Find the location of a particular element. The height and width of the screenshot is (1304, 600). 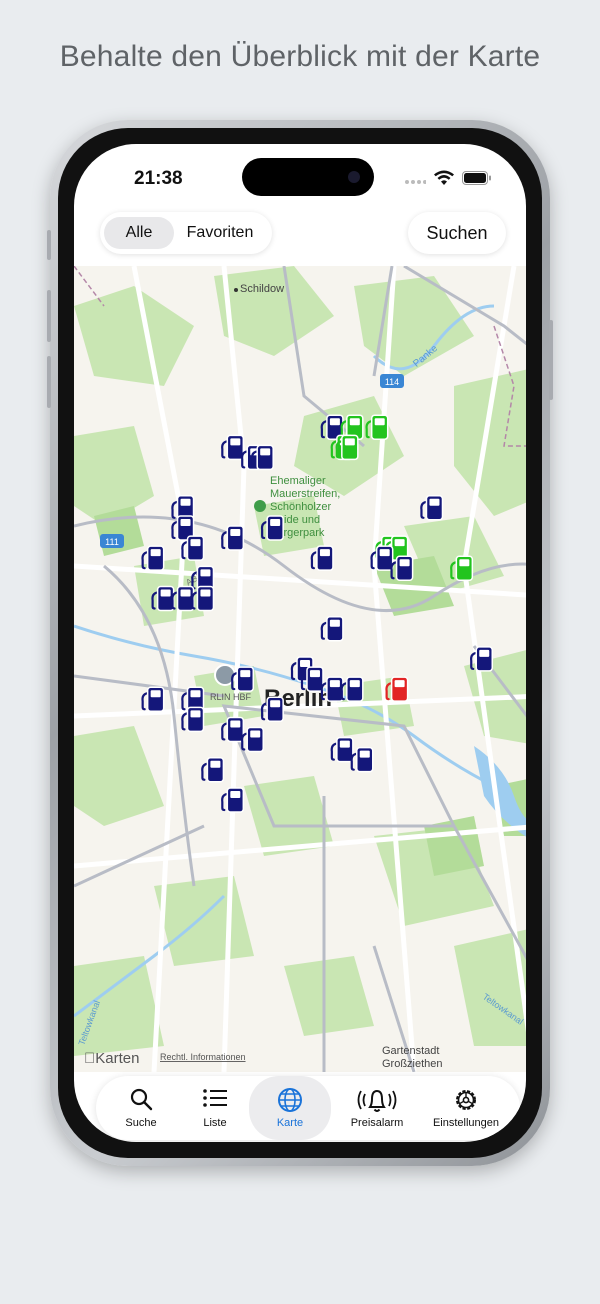

tab-suche: Suche is located at coordinates (141, 1108).